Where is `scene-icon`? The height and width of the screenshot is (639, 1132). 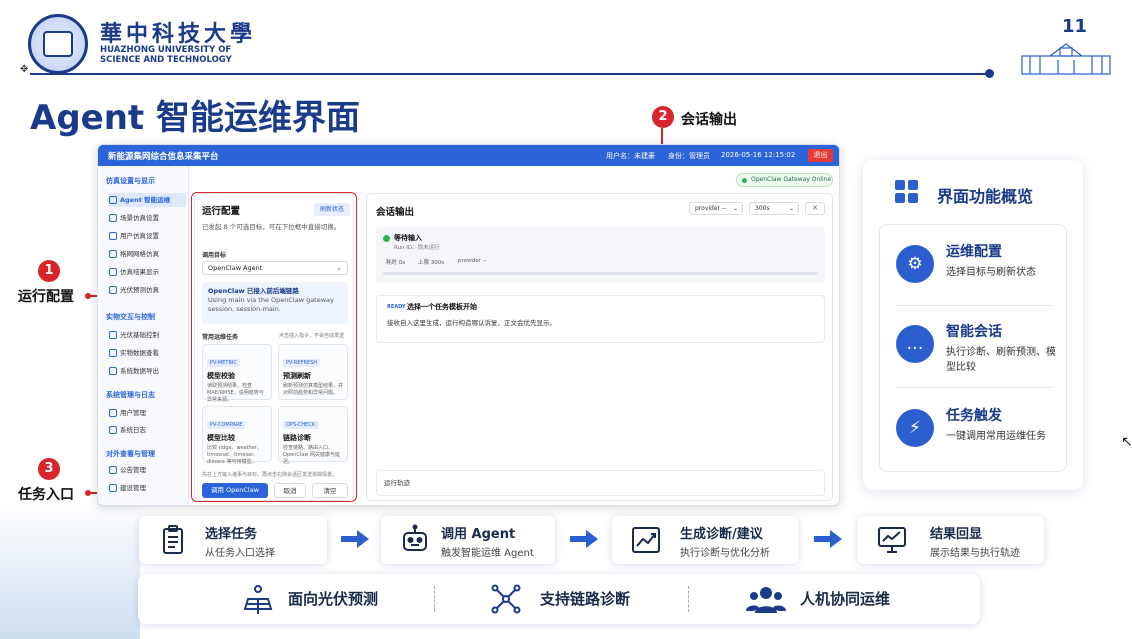
scene-icon is located at coordinates (113, 218).